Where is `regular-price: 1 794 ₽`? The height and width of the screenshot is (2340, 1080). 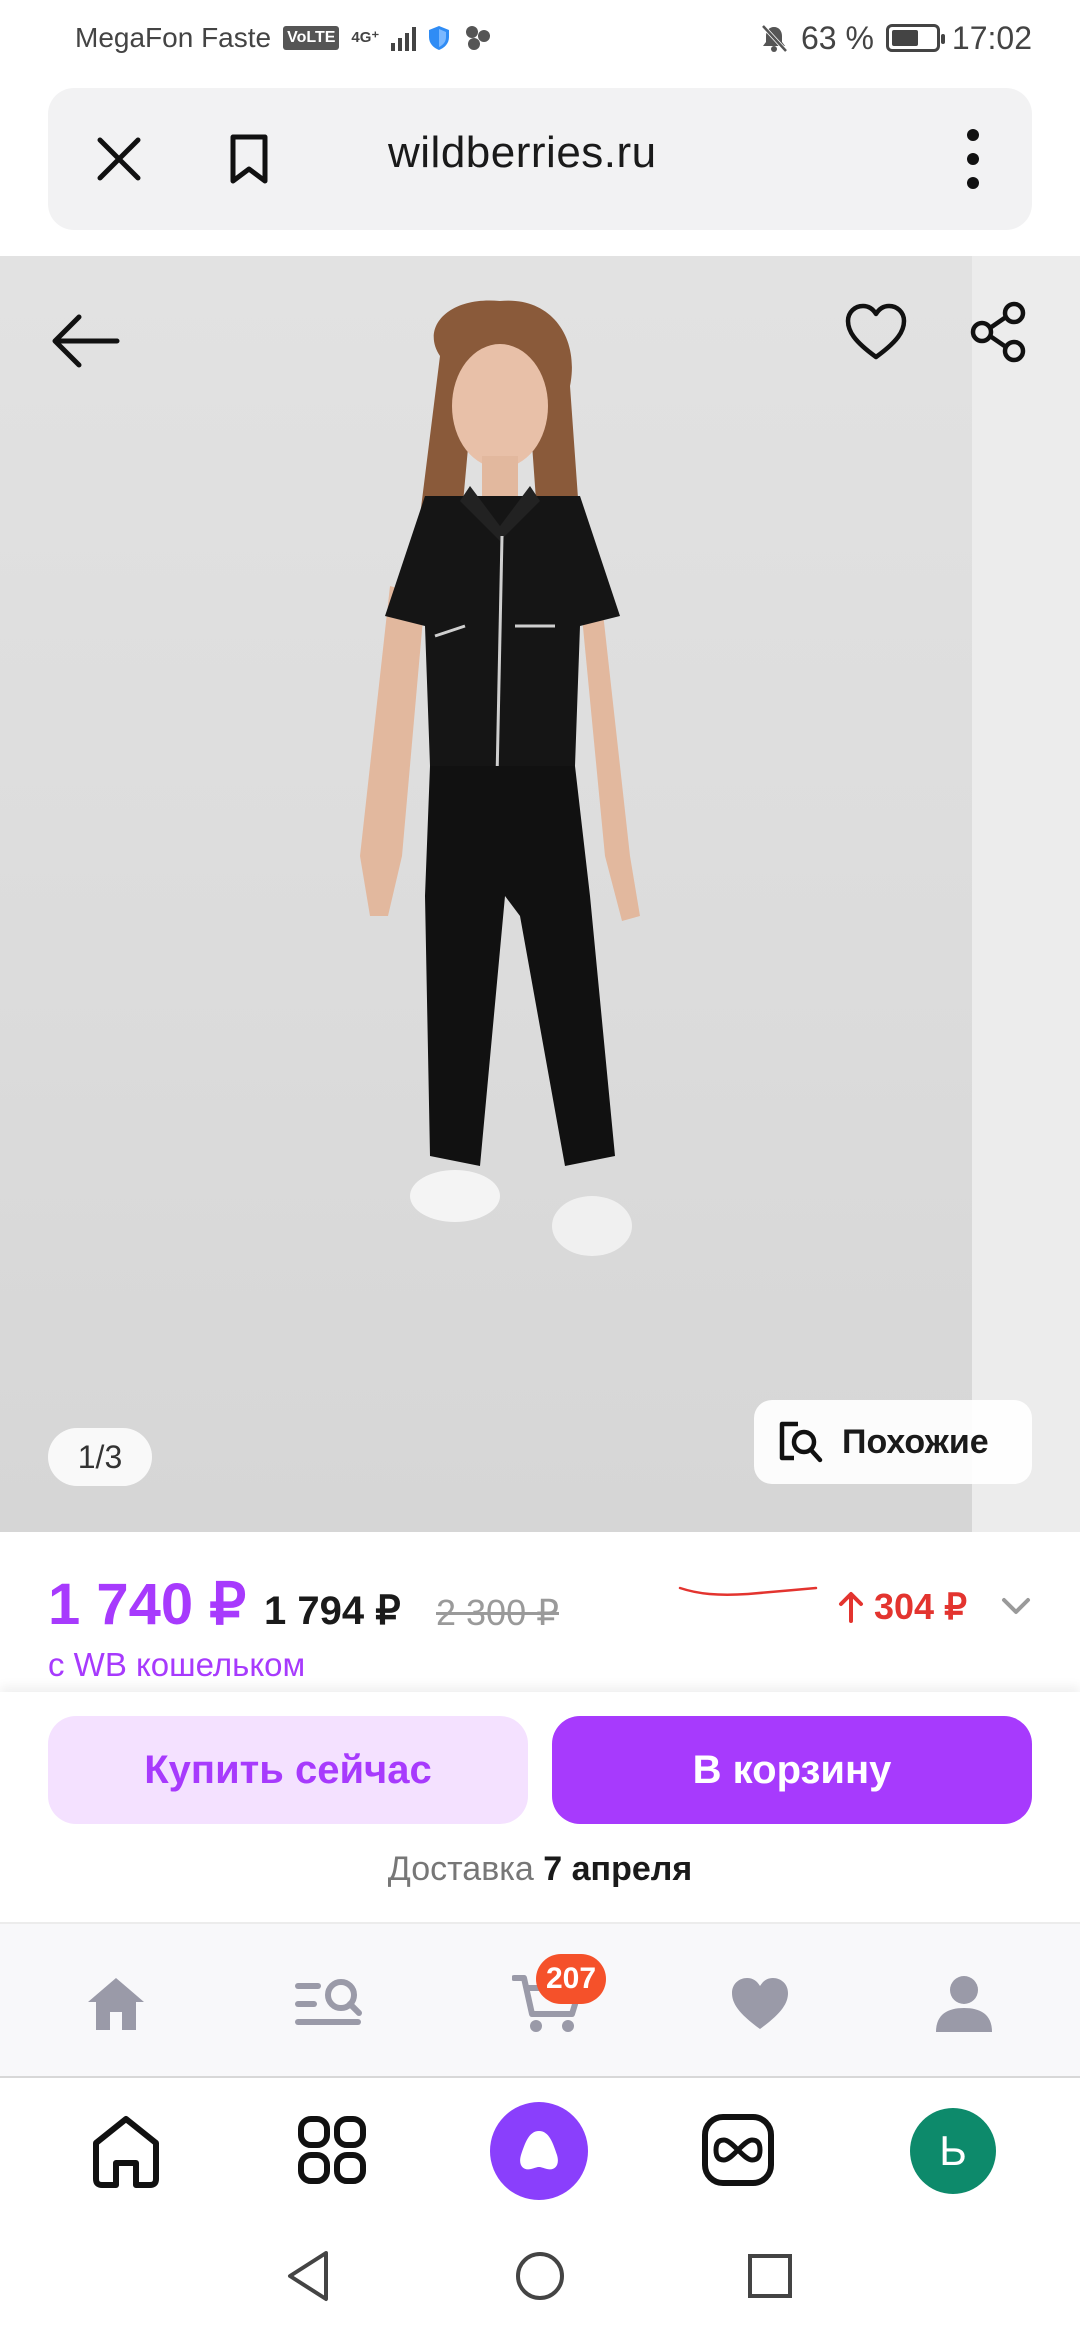
regular-price: 1 794 ₽ is located at coordinates (332, 1611).